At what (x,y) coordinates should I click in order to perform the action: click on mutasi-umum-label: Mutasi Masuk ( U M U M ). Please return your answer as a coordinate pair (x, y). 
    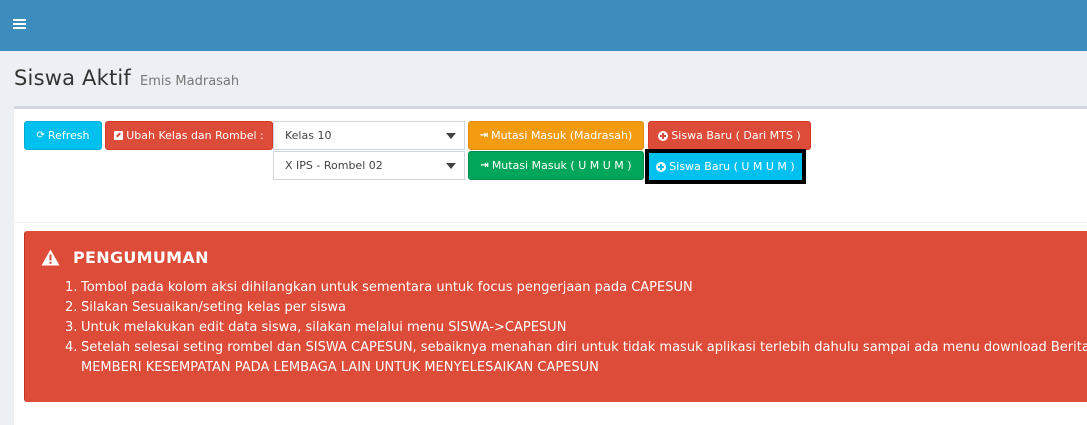
    Looking at the image, I should click on (561, 165).